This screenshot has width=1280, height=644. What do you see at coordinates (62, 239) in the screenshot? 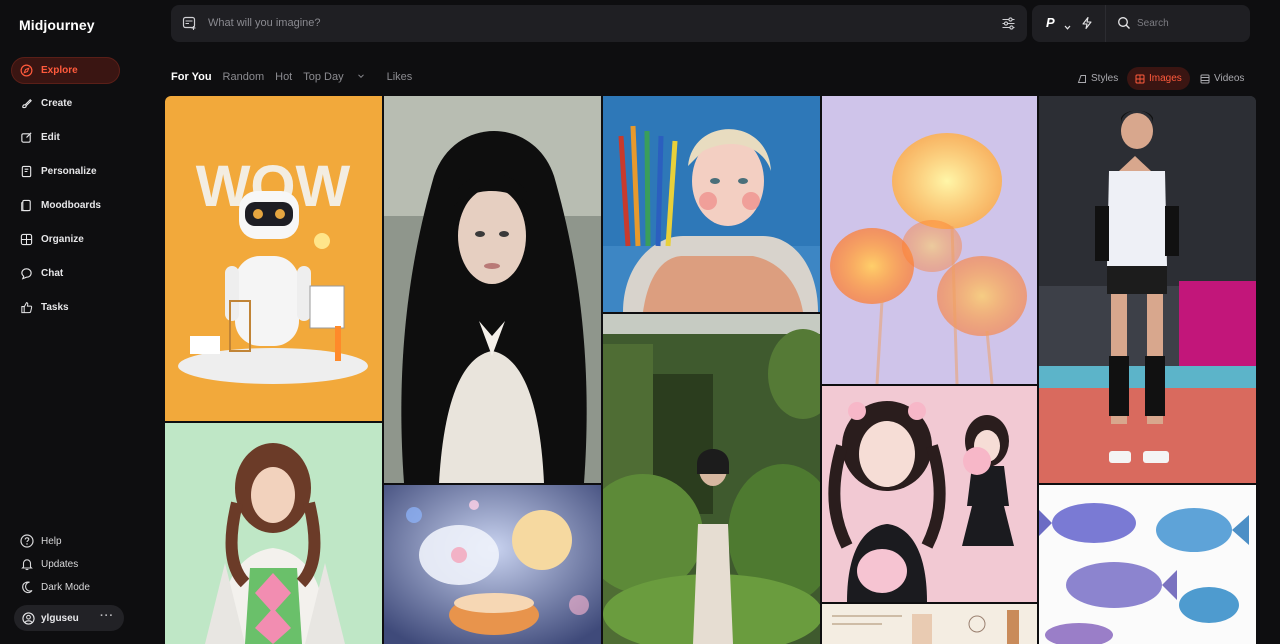
I see `sidebar-item-label: Organize` at bounding box center [62, 239].